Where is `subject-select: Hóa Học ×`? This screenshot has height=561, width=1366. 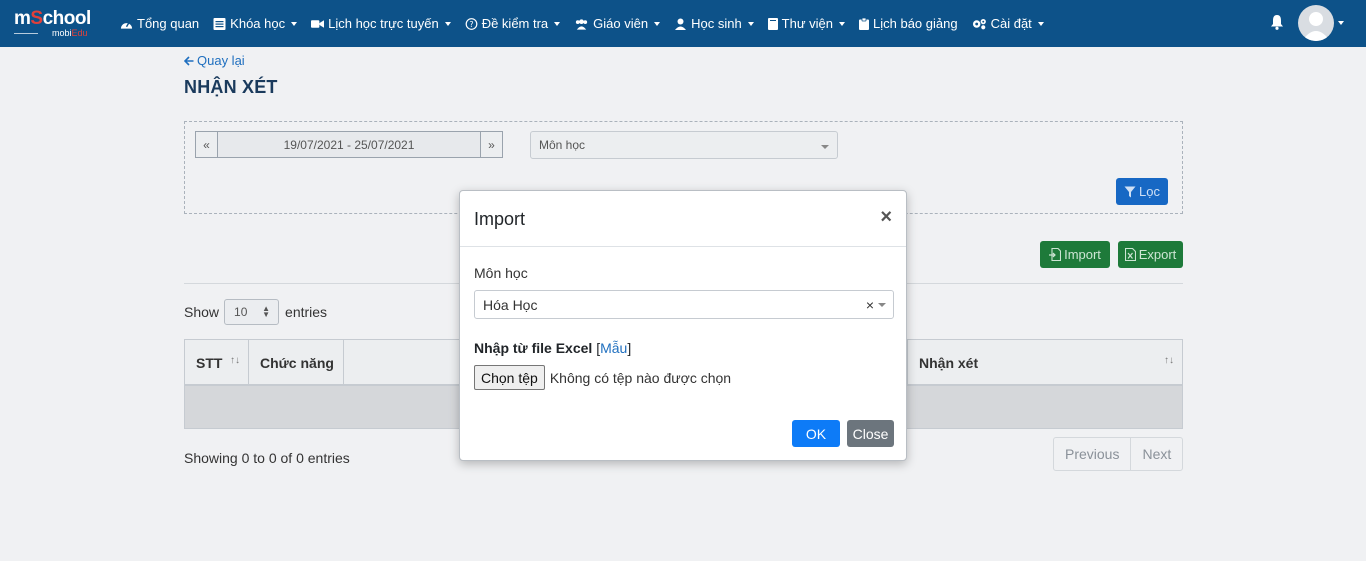
subject-select: Hóa Học × is located at coordinates (684, 304).